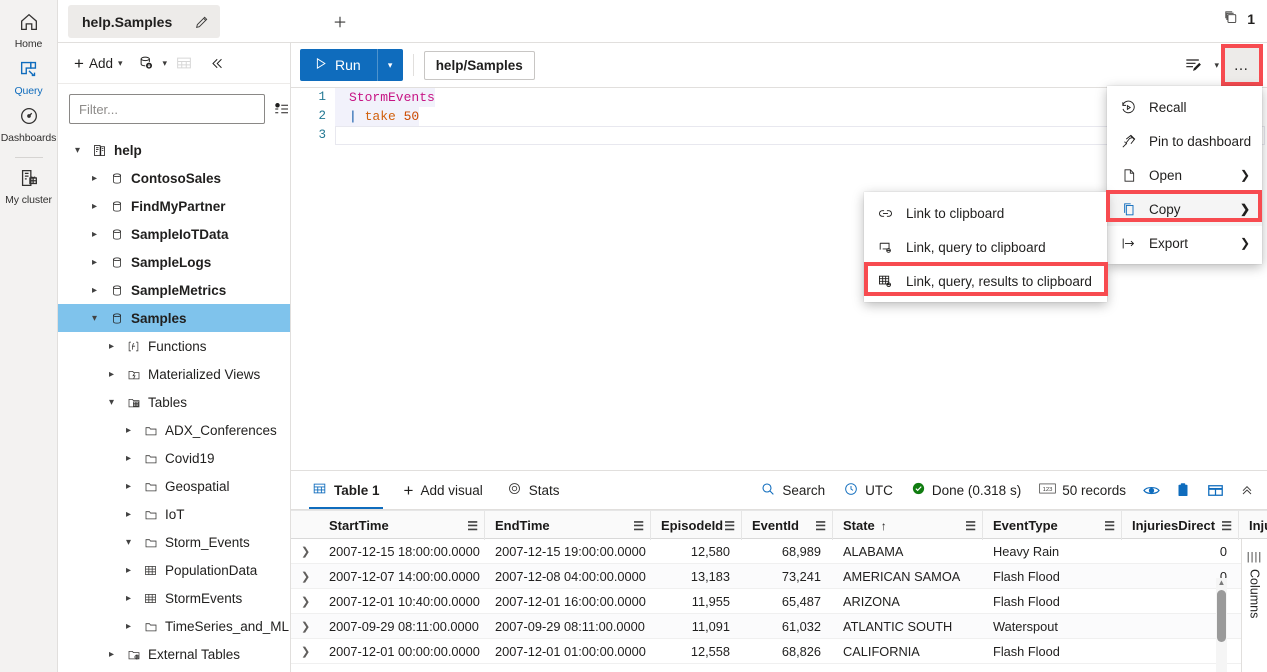 Image resolution: width=1267 pixels, height=672 pixels. What do you see at coordinates (202, 22) in the screenshot?
I see `pencil-icon` at bounding box center [202, 22].